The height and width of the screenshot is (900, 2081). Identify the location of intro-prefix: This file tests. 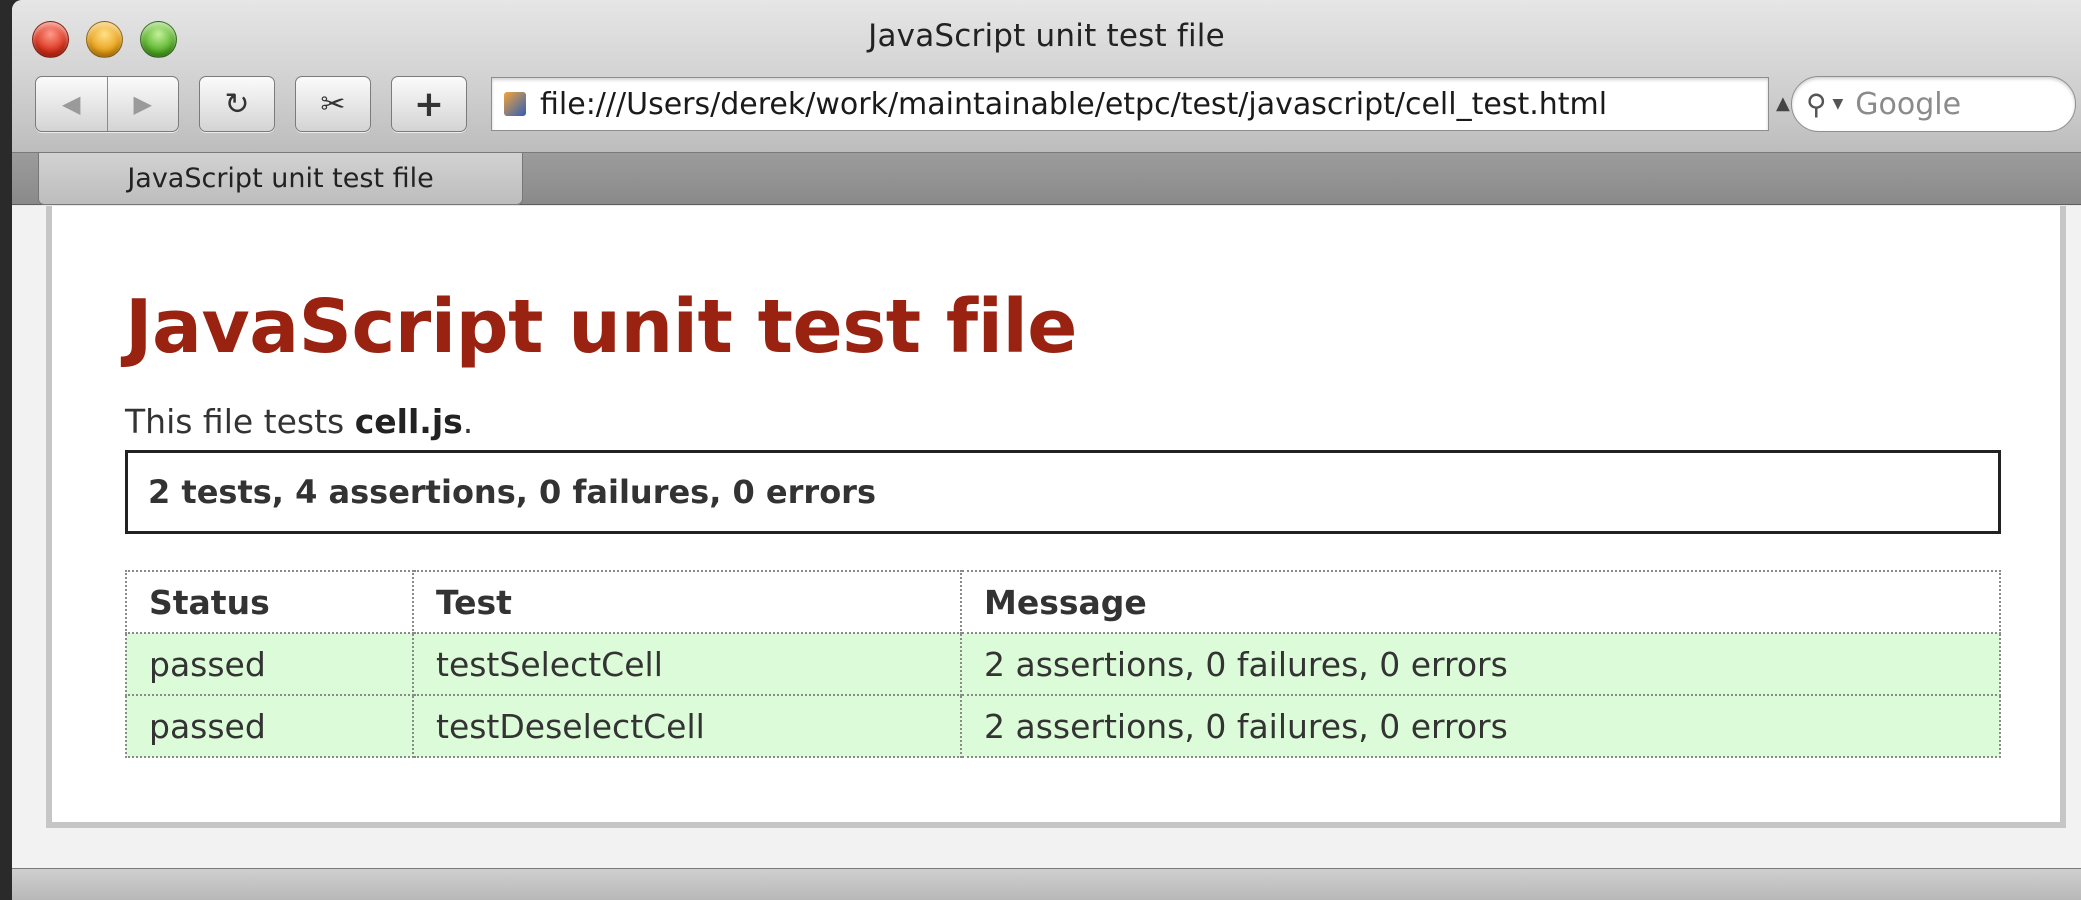
(240, 421).